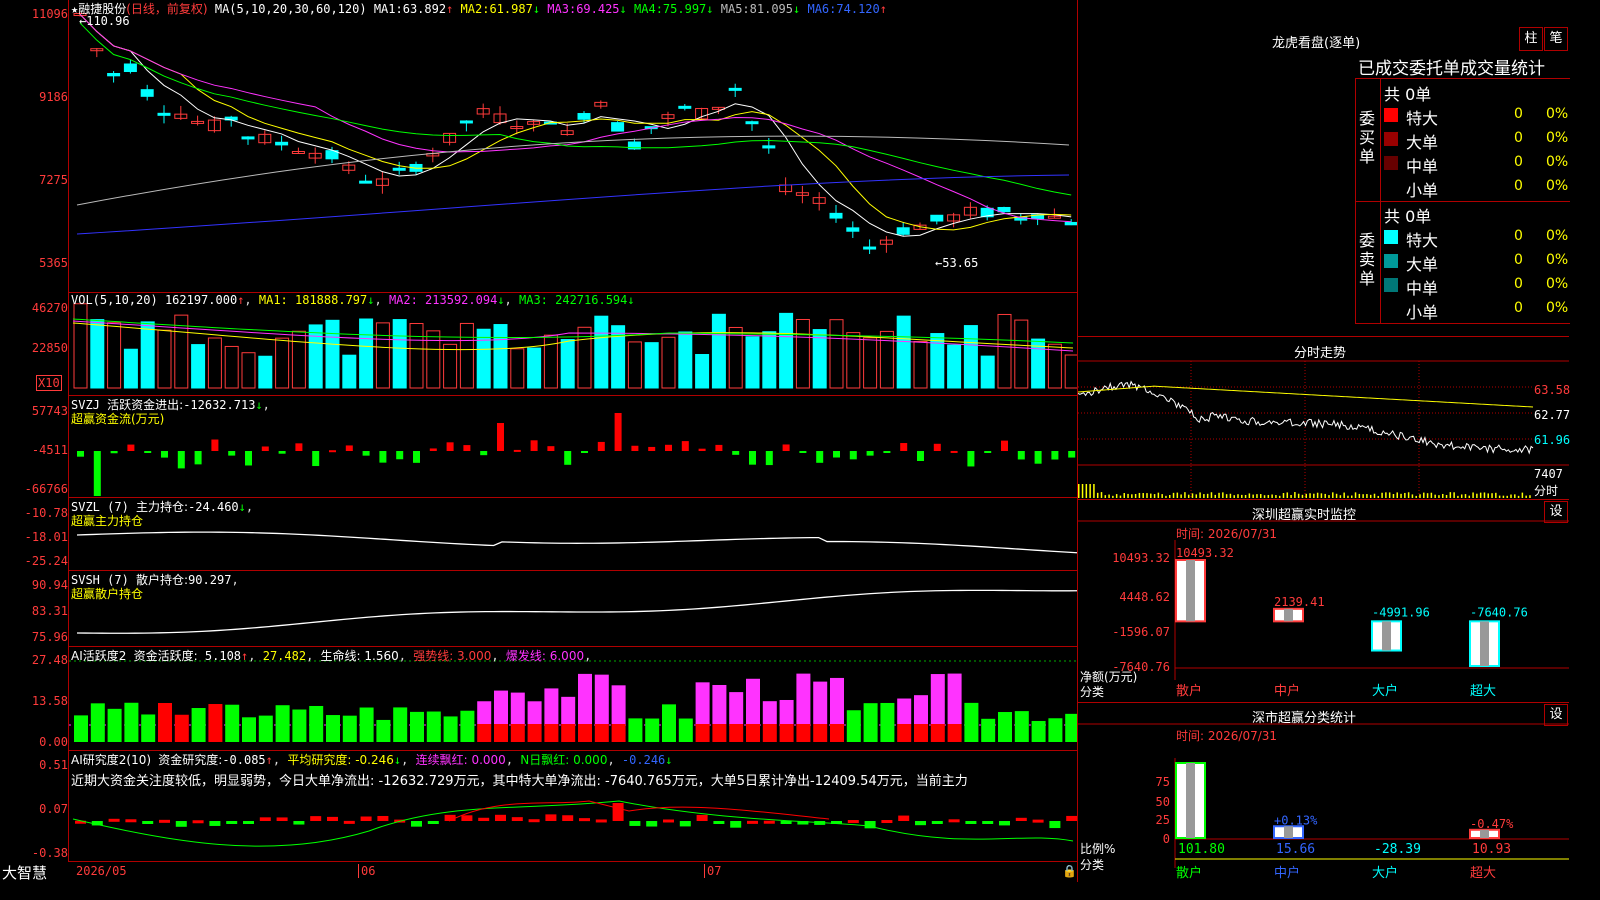  What do you see at coordinates (107, 594) in the screenshot?
I see `svsh-title: 超赢散户持仓` at bounding box center [107, 594].